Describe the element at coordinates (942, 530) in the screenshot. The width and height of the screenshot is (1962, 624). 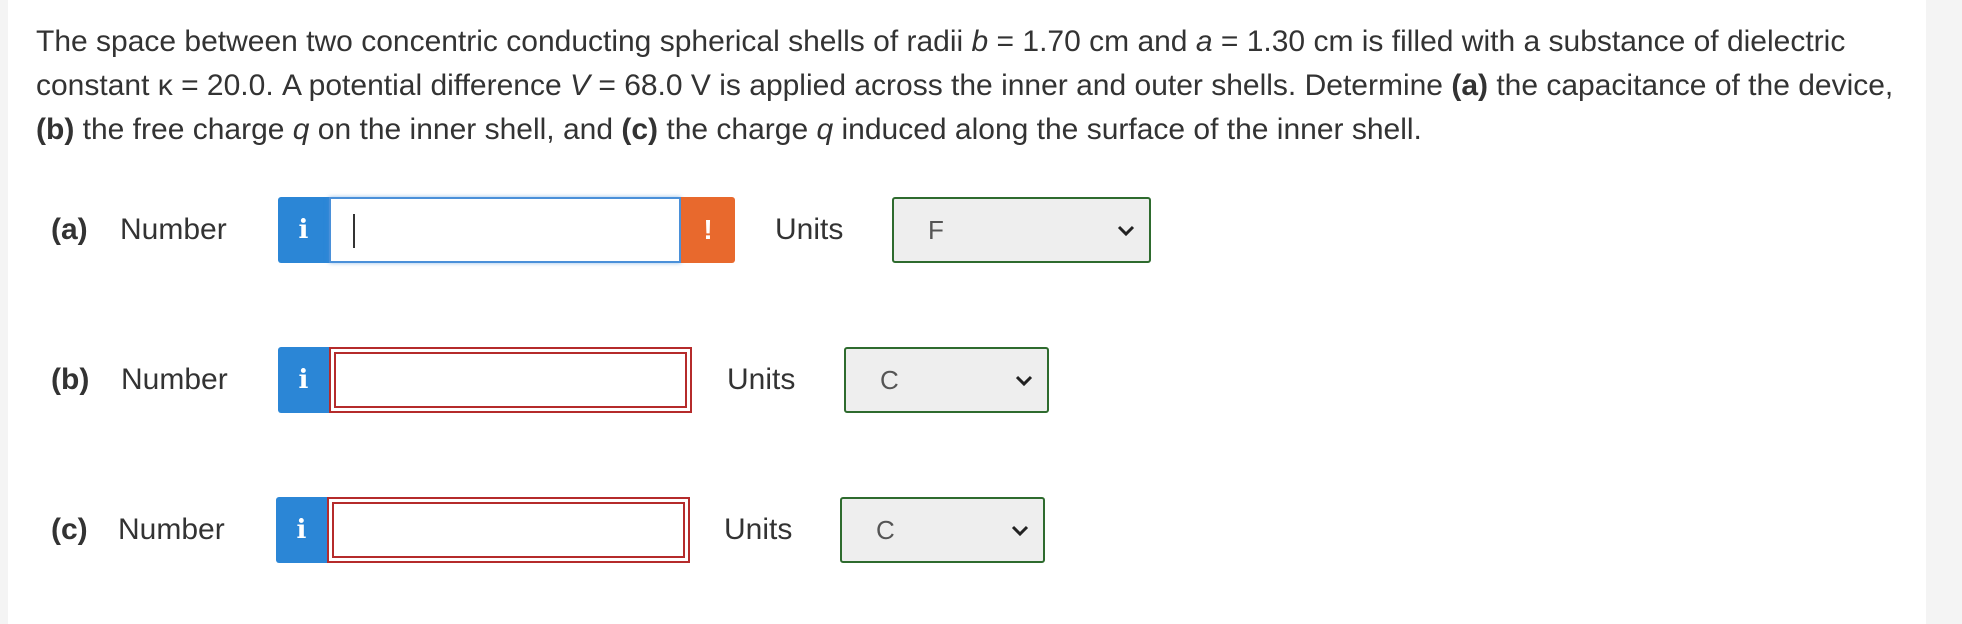
I see `part-c-units-select: C` at that location.